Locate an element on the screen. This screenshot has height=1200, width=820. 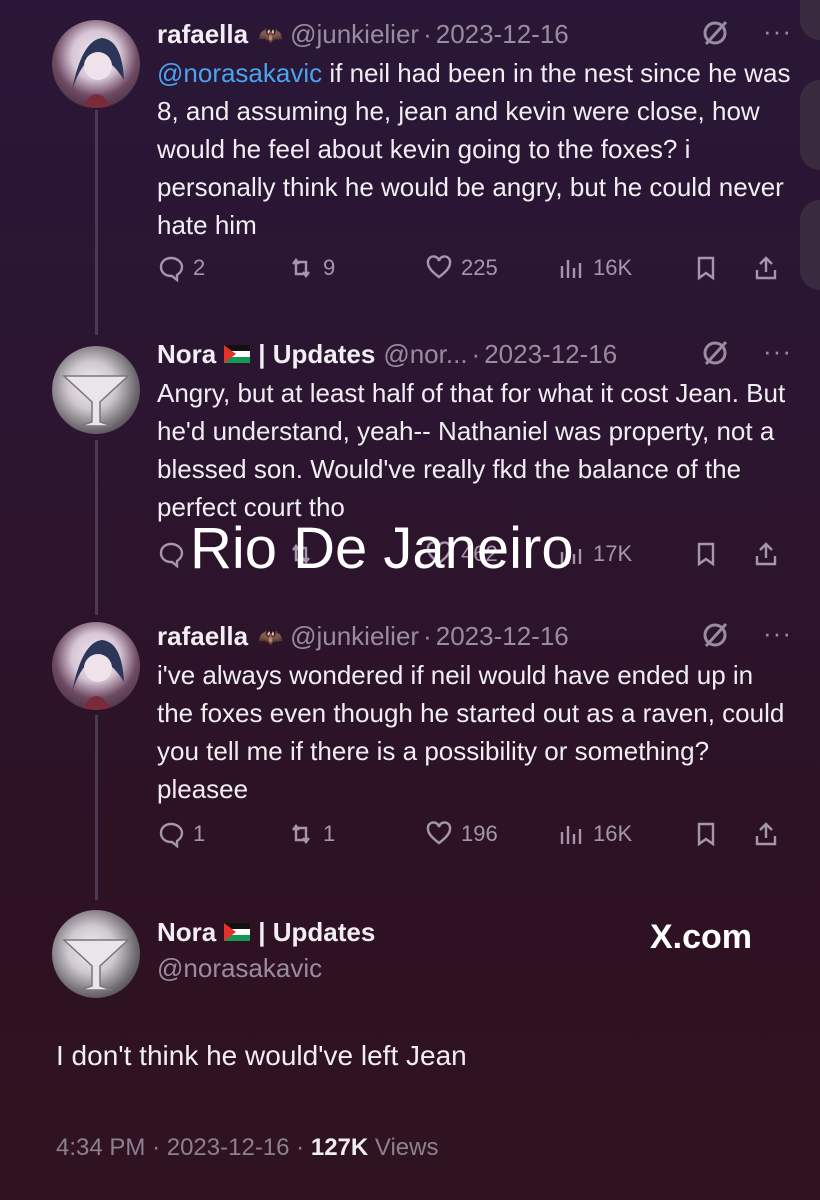
author-handle: @norasakavic is located at coordinates (239, 968).